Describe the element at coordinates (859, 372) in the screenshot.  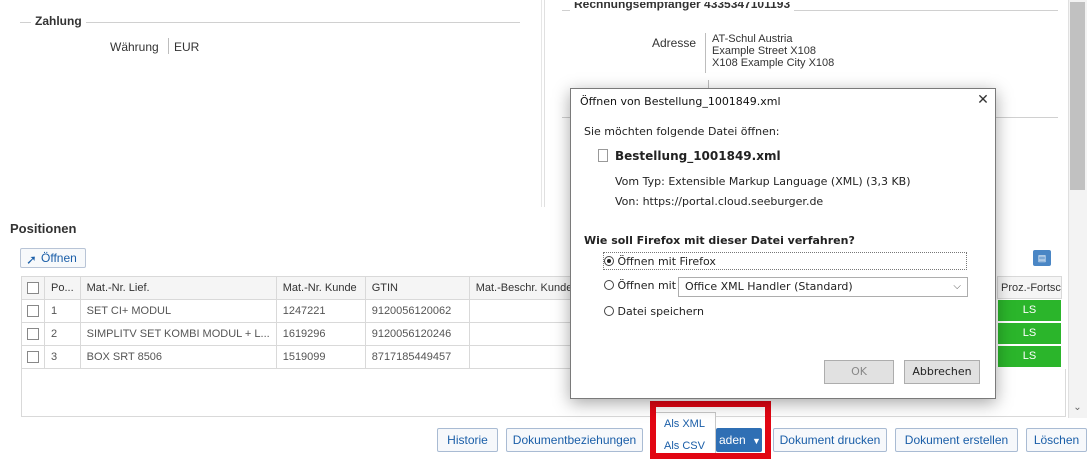
I see `ok-button: OK` at that location.